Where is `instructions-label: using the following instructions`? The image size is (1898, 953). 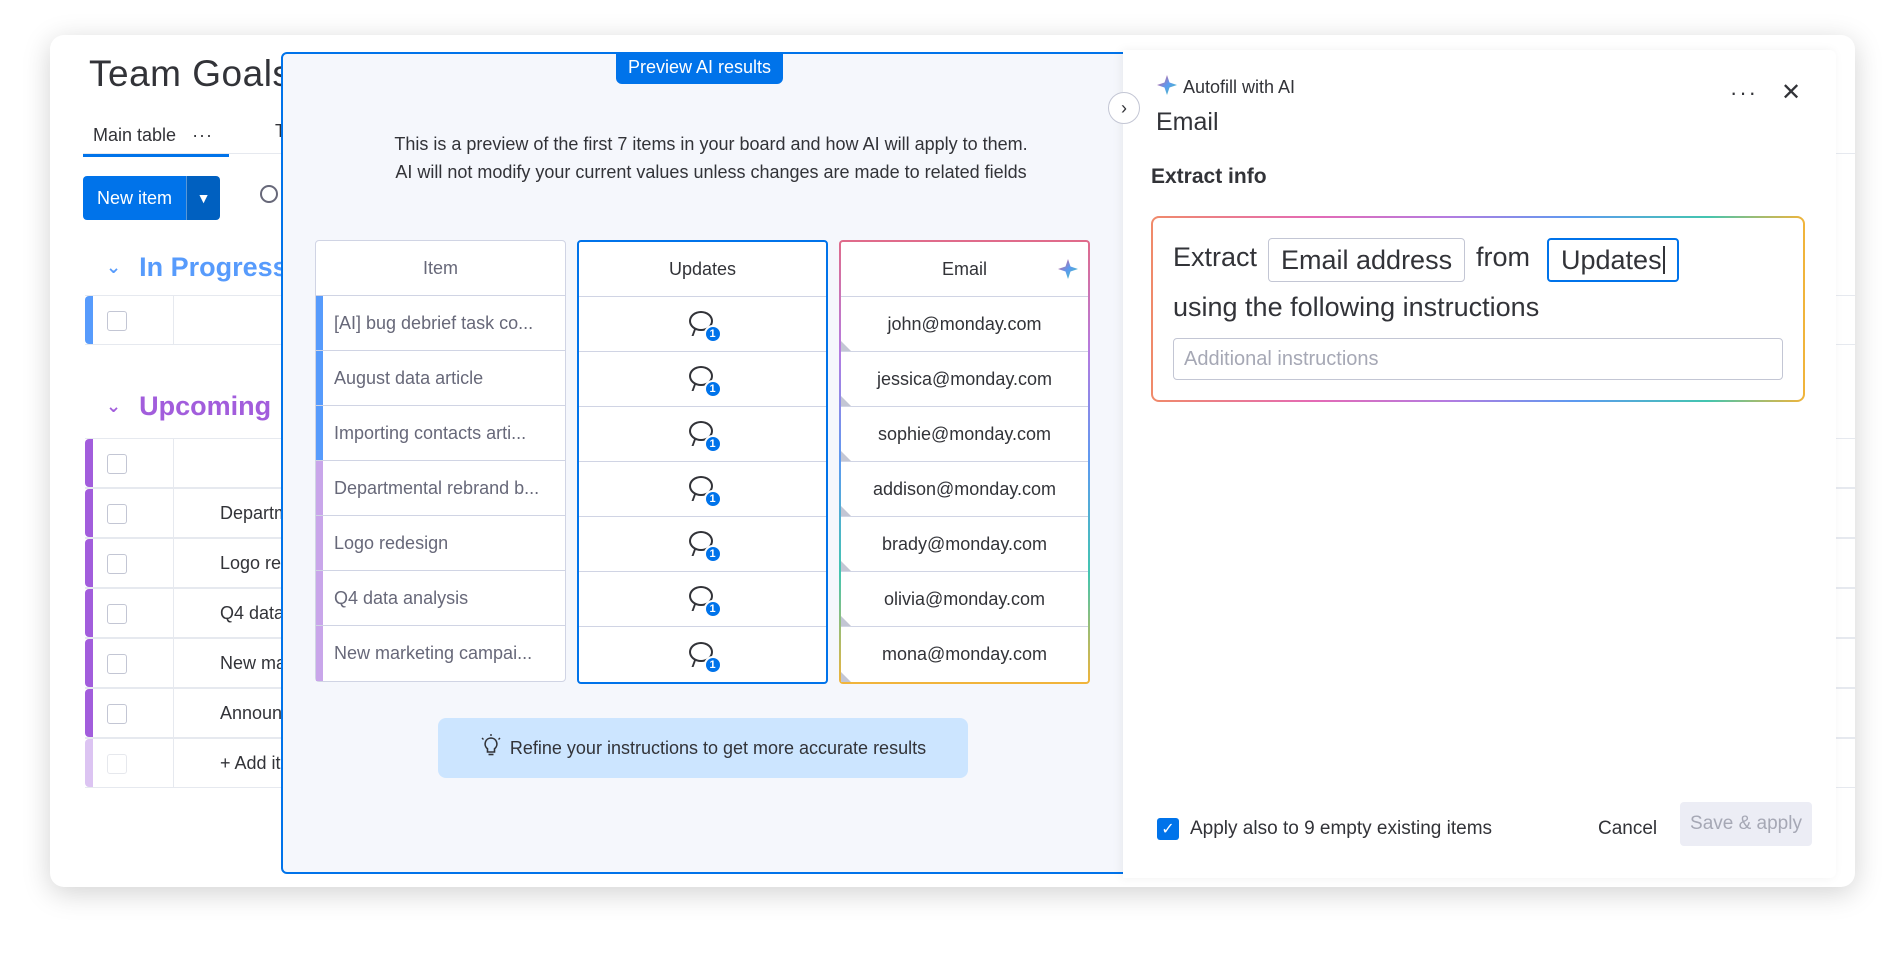 instructions-label: using the following instructions is located at coordinates (1356, 307).